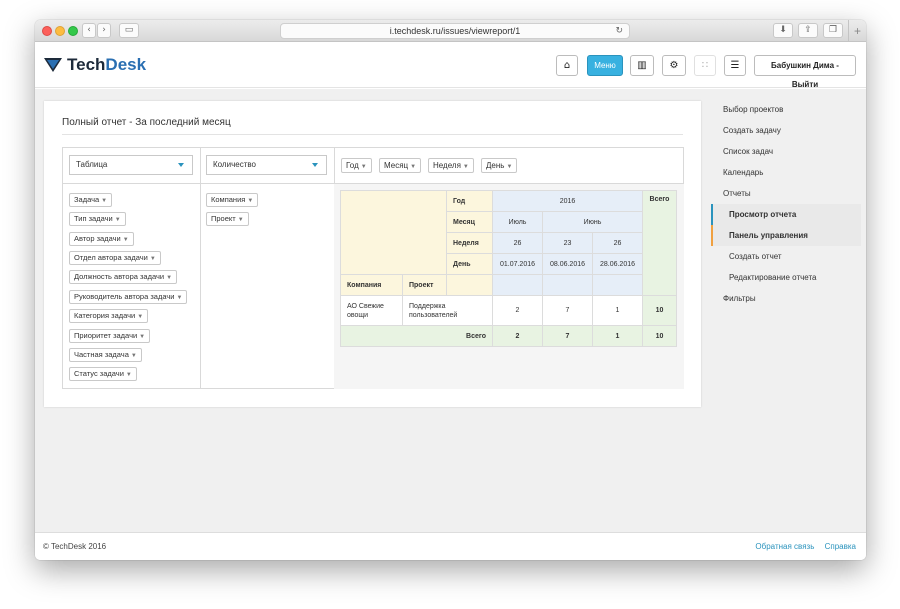 The height and width of the screenshot is (609, 900). What do you see at coordinates (517, 222) in the screenshot?
I see `header-month-value: Июль` at bounding box center [517, 222].